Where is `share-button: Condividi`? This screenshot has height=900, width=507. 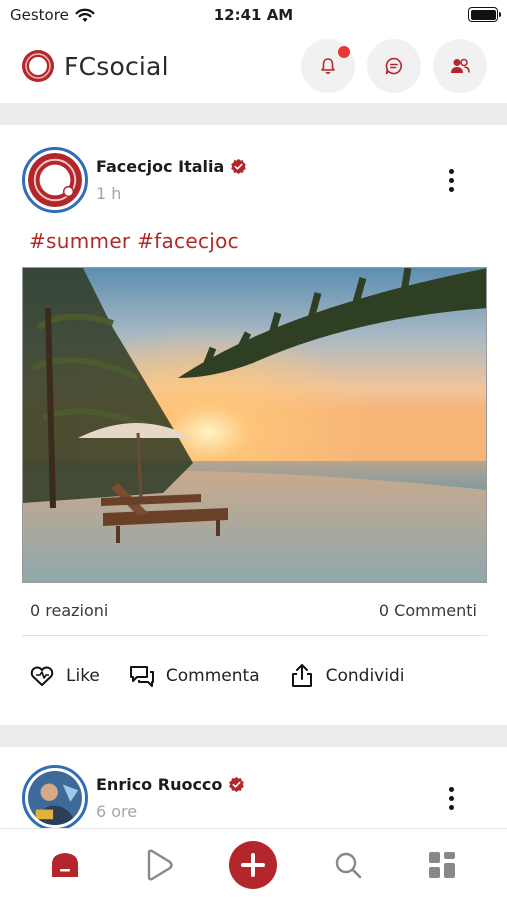 share-button: Condividi is located at coordinates (346, 676).